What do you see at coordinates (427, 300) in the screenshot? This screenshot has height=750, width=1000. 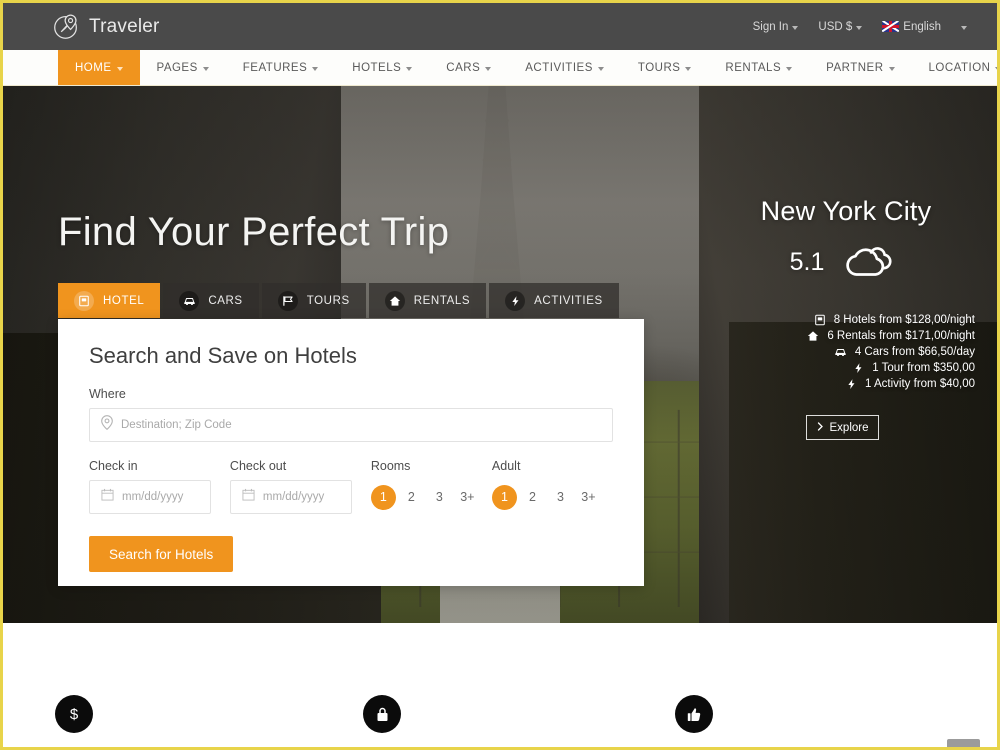 I see `tab-rentals: RENTALS` at bounding box center [427, 300].